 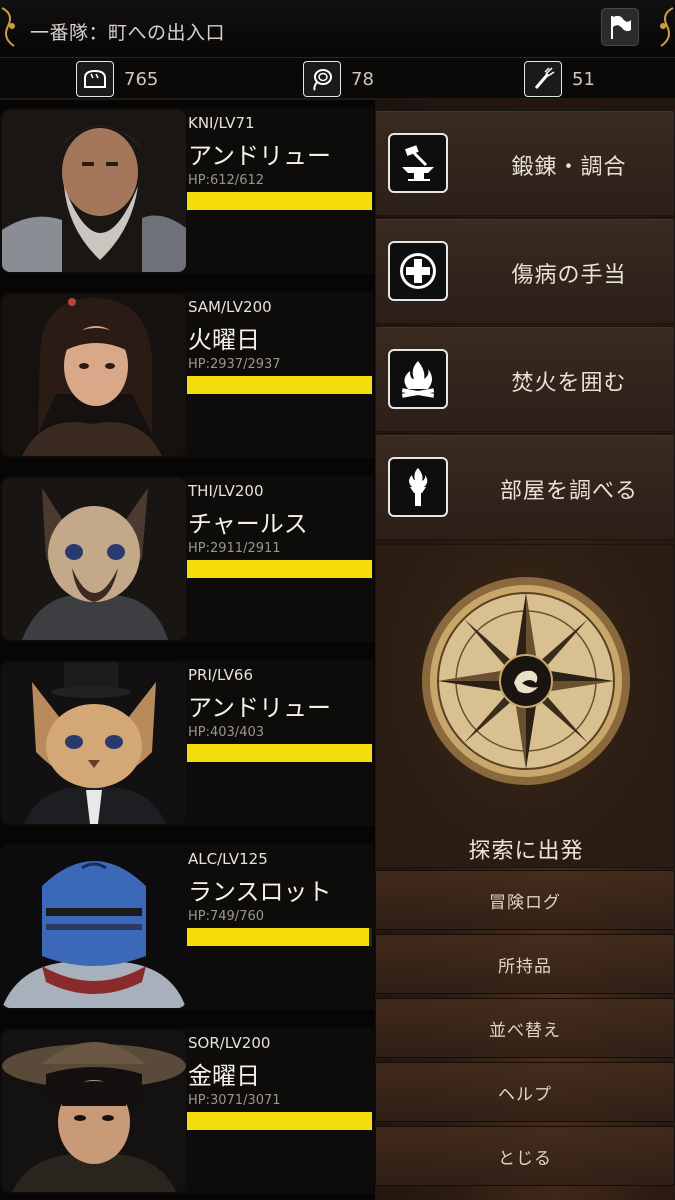 What do you see at coordinates (224, 1076) in the screenshot?
I see `member-name: 金曜日` at bounding box center [224, 1076].